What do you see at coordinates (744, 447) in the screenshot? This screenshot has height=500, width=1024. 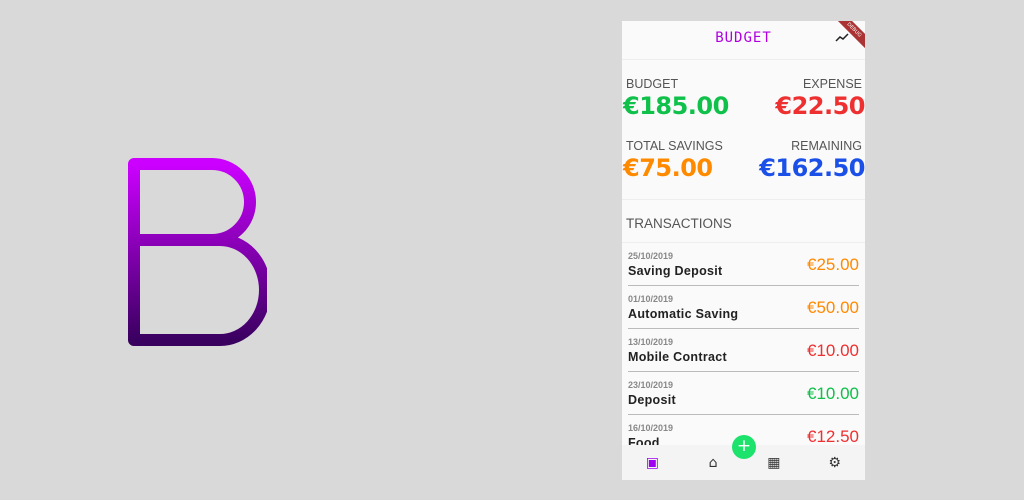 I see `add-transaction-button: +` at bounding box center [744, 447].